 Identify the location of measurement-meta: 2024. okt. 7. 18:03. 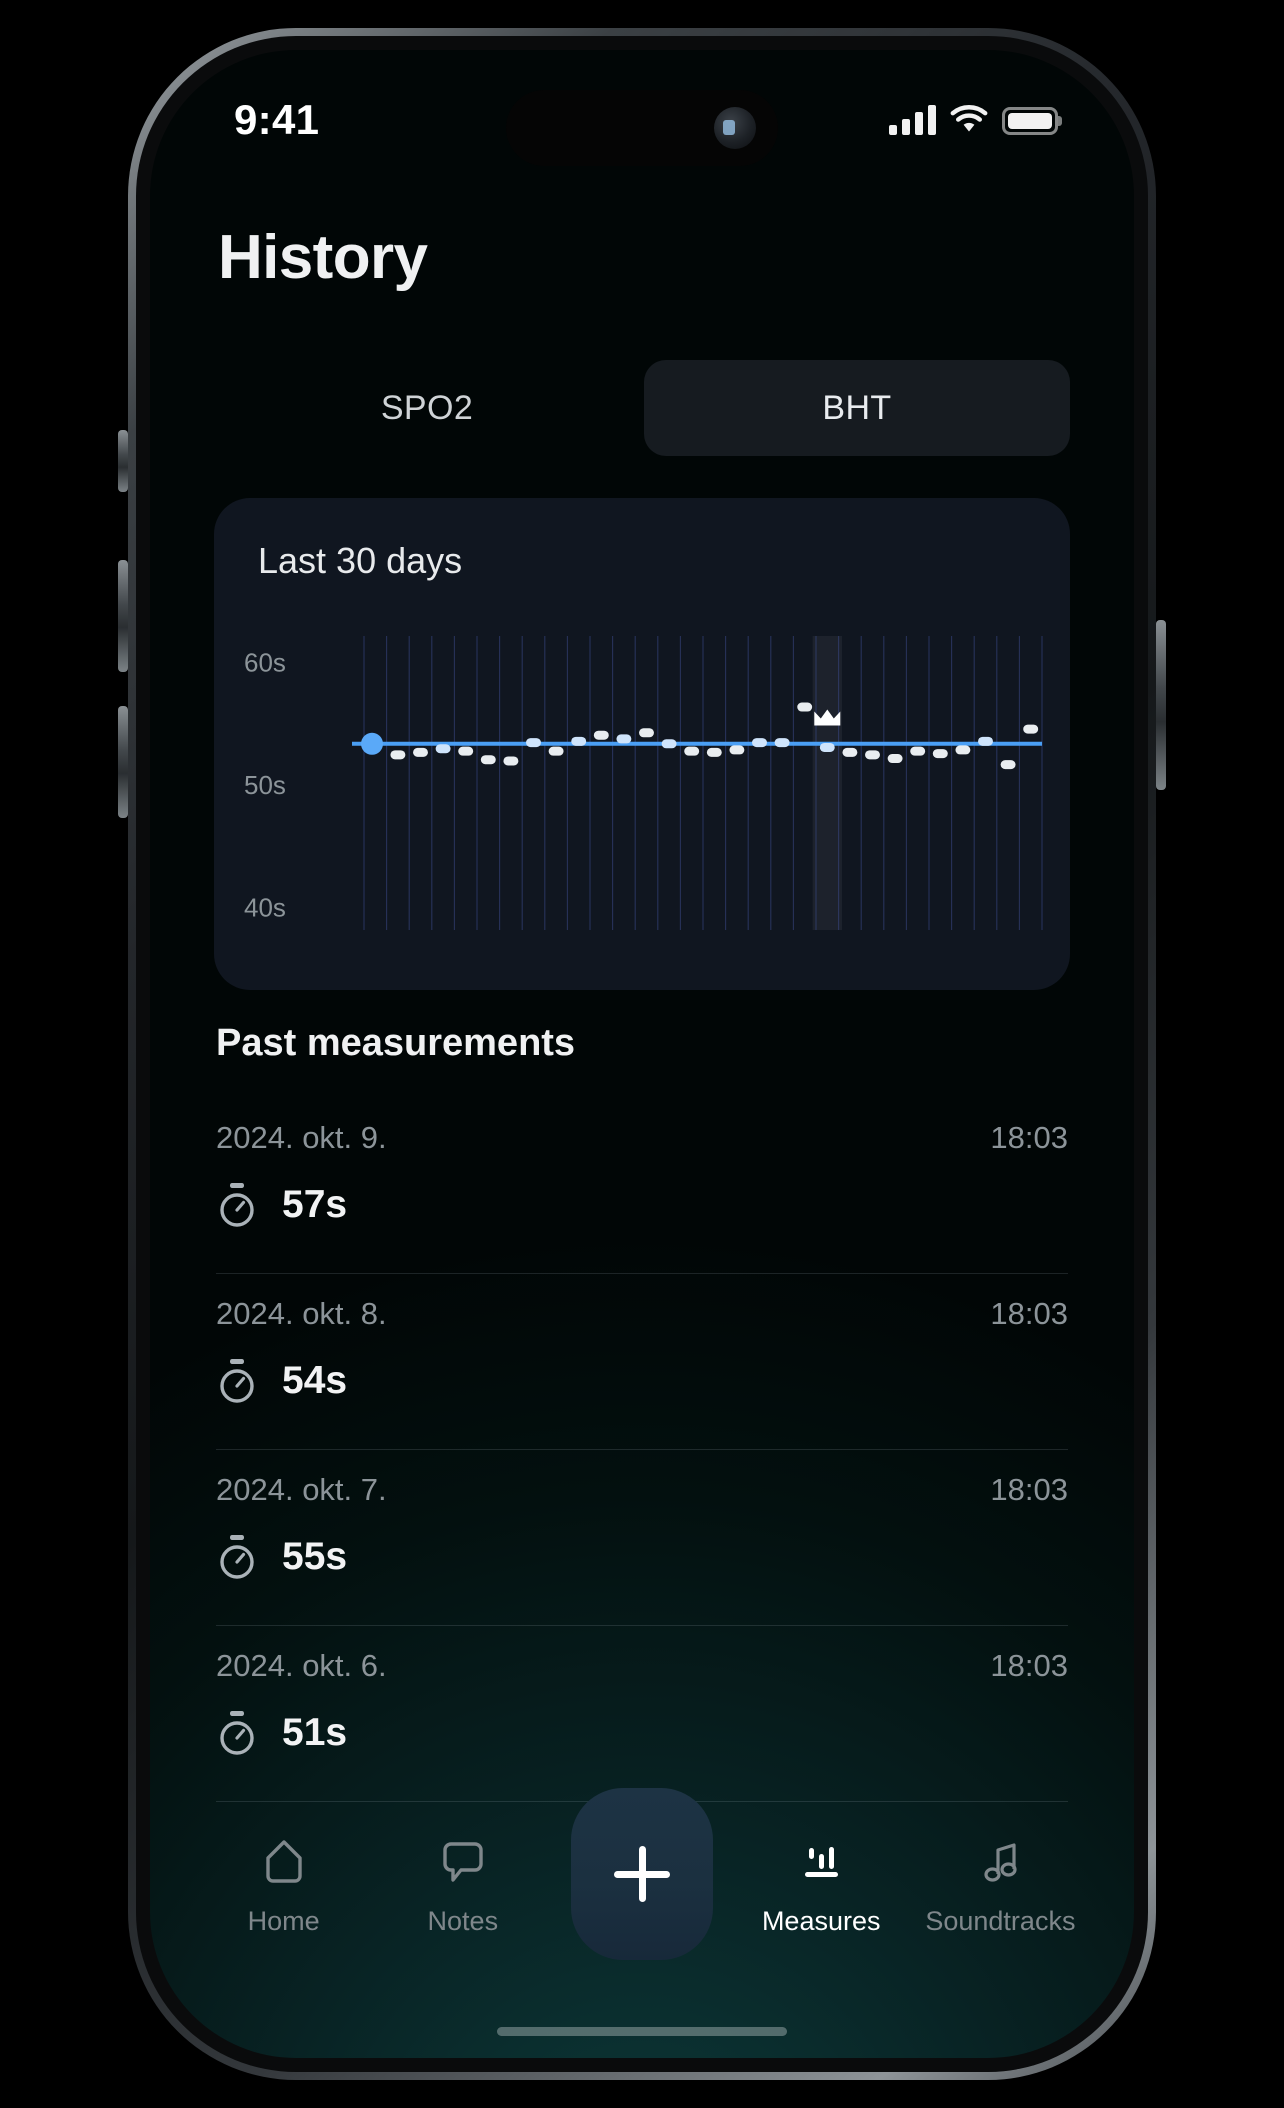
(642, 1479).